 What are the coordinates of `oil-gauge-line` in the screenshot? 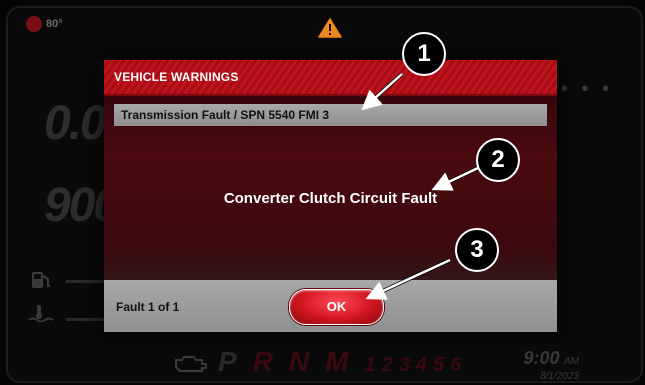 It's located at (86, 319).